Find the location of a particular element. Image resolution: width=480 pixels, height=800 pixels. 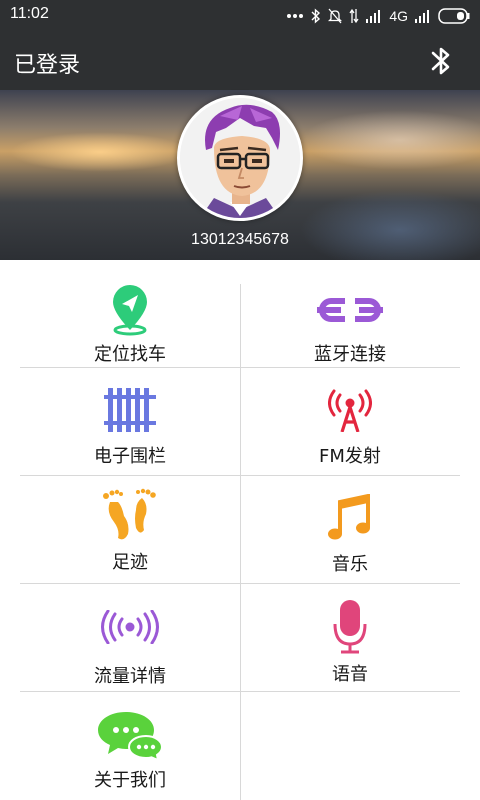

location-pin-icon is located at coordinates (130, 310).